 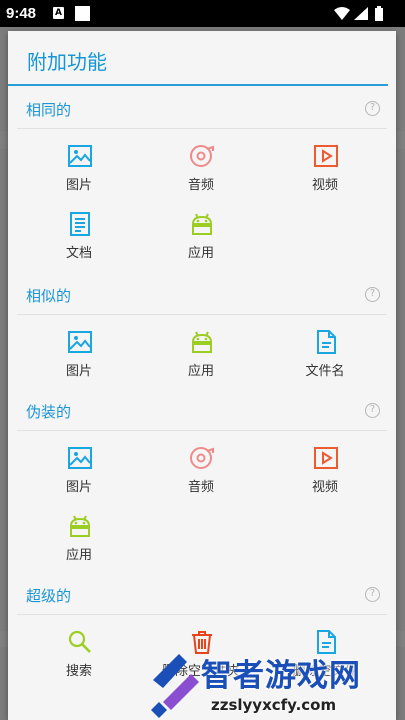 I want to click on watermark-url: zzslyyxcfy.com, so click(x=274, y=705).